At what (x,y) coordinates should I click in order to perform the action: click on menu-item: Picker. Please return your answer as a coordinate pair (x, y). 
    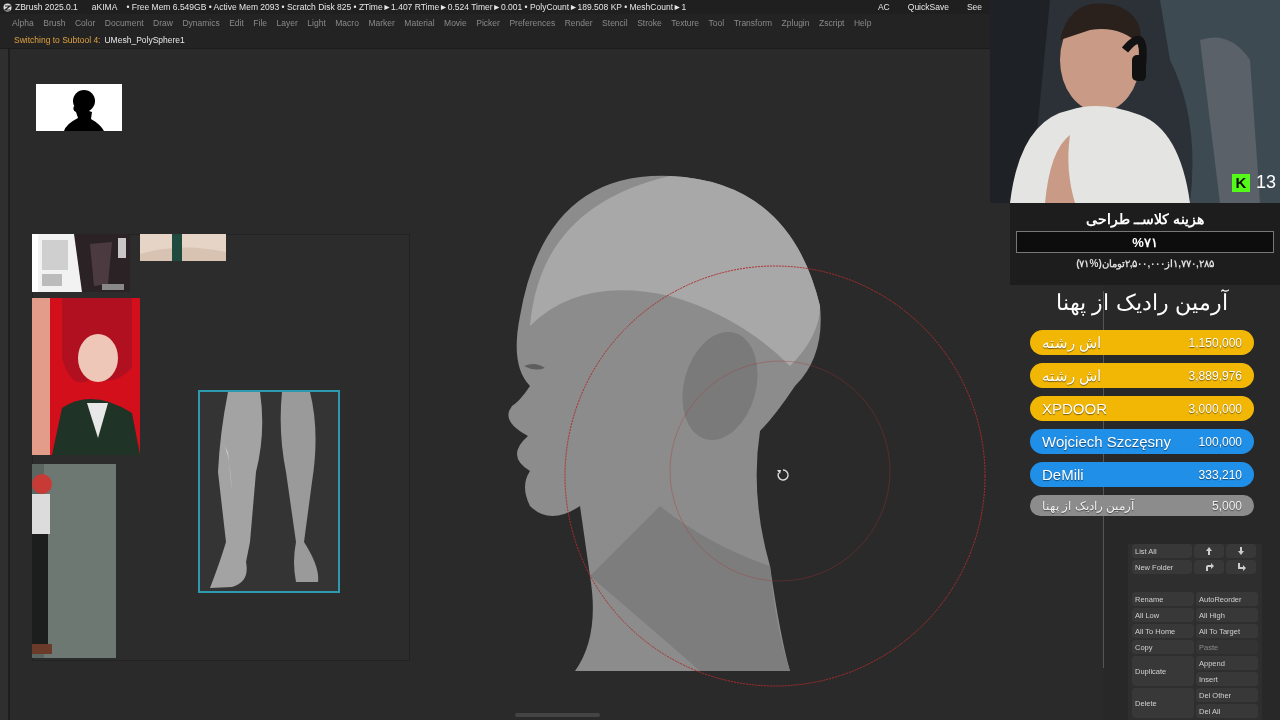
    Looking at the image, I should click on (488, 23).